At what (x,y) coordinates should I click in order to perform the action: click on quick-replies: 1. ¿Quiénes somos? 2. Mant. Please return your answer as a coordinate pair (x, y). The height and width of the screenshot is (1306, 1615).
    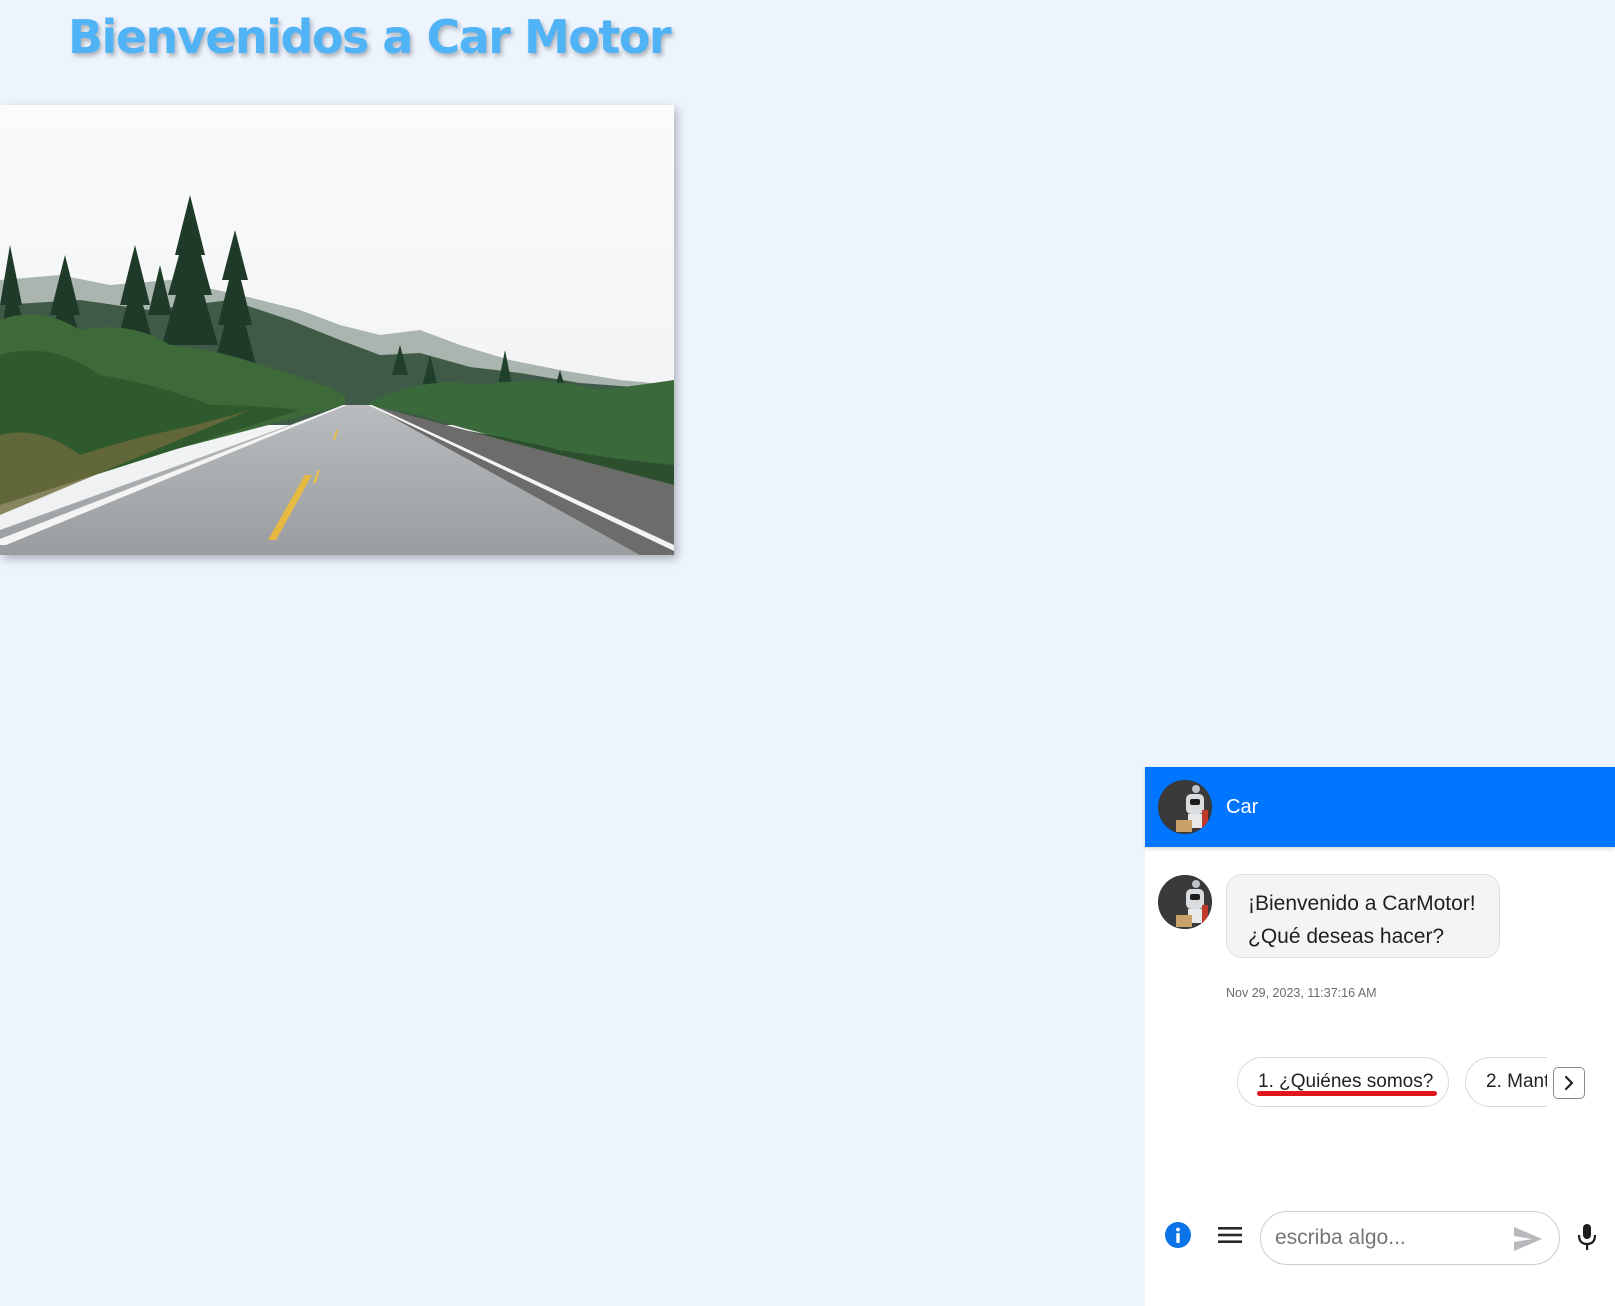
    Looking at the image, I should click on (1392, 1084).